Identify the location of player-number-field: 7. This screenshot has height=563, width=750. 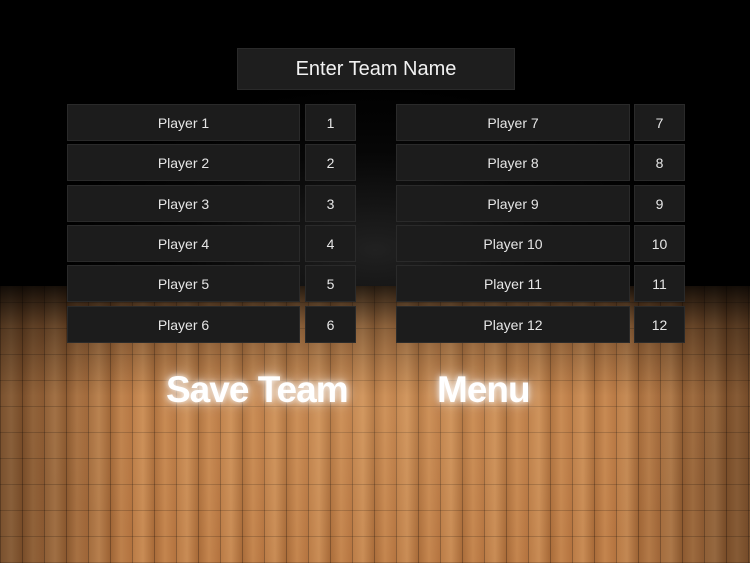
(659, 122).